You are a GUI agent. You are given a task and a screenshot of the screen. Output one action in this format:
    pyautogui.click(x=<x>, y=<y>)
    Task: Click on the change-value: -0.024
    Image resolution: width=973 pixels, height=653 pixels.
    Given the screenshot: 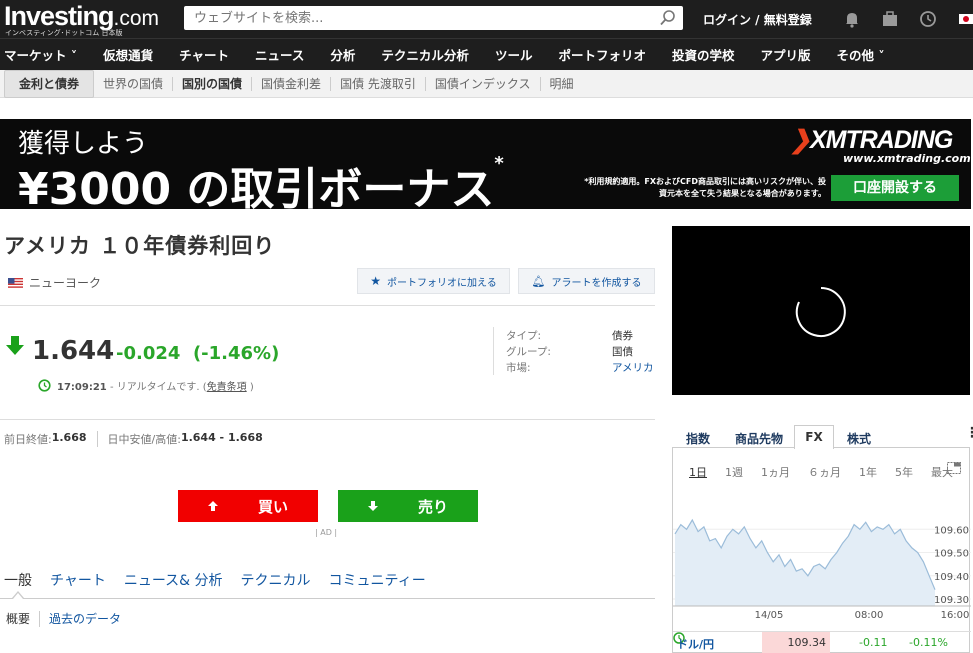 What is the action you would take?
    pyautogui.click(x=148, y=353)
    